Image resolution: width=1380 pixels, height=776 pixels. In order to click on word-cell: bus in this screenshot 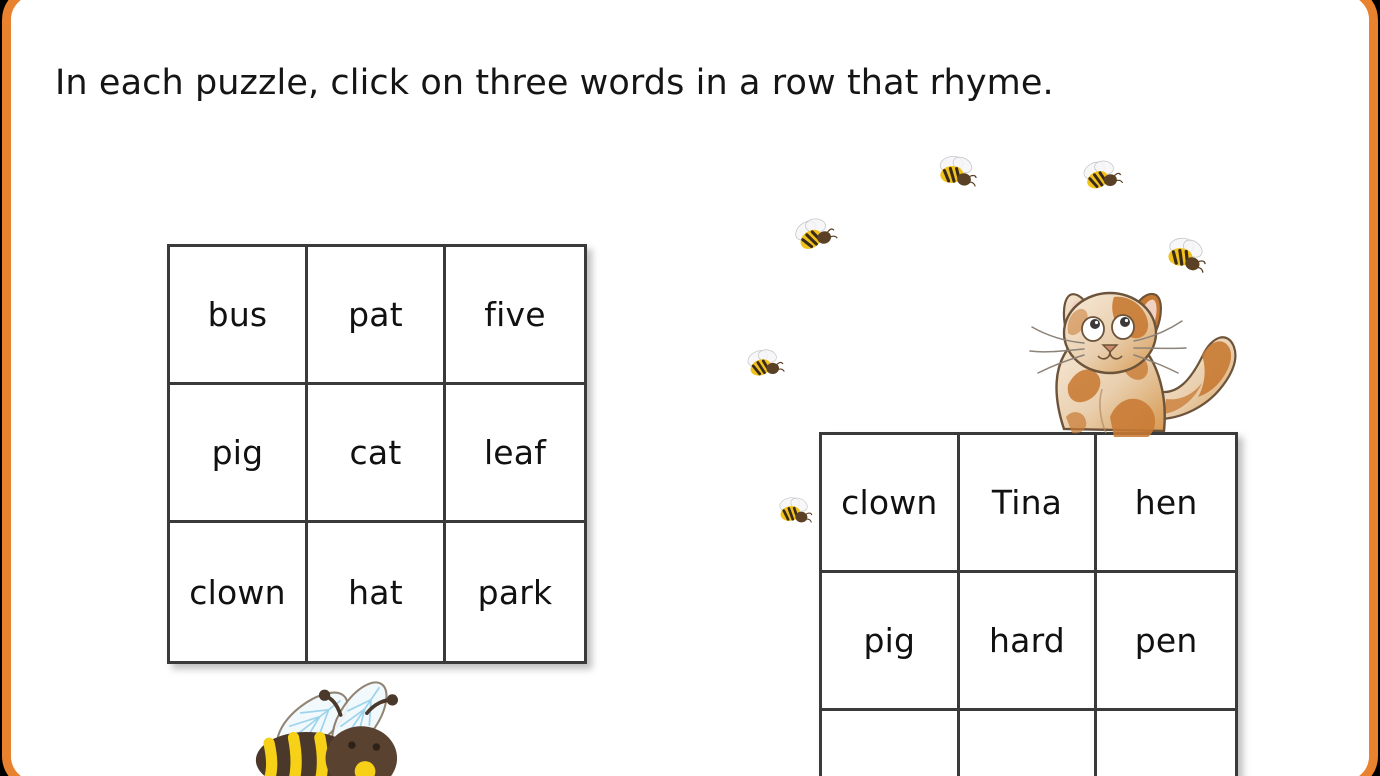, I will do `click(239, 316)`.